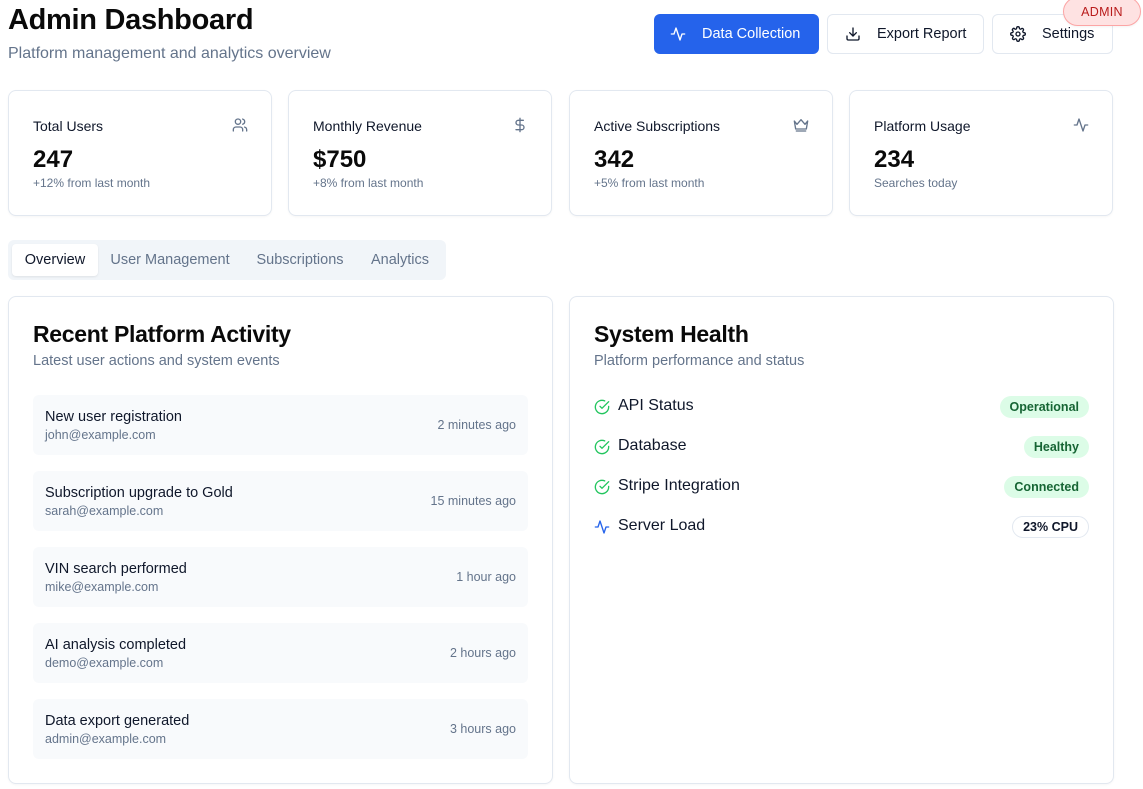 This screenshot has height=789, width=1143. What do you see at coordinates (656, 405) in the screenshot?
I see `health-label: API Status` at bounding box center [656, 405].